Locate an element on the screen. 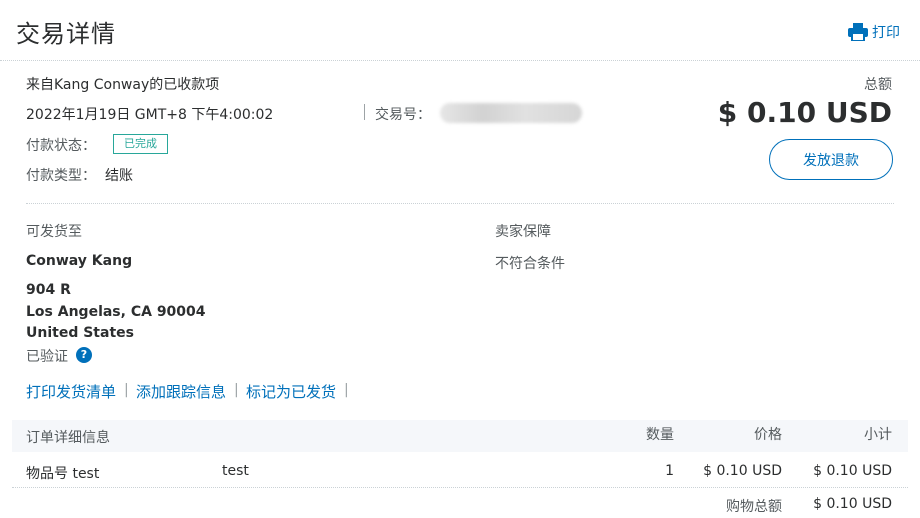  print-link: 打印 is located at coordinates (874, 32).